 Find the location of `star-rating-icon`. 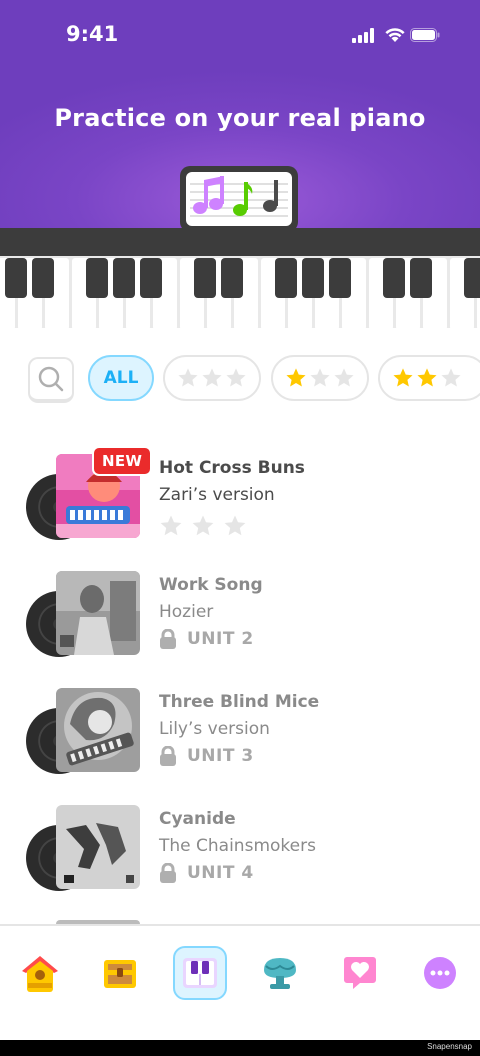

star-rating-icon is located at coordinates (203, 526).